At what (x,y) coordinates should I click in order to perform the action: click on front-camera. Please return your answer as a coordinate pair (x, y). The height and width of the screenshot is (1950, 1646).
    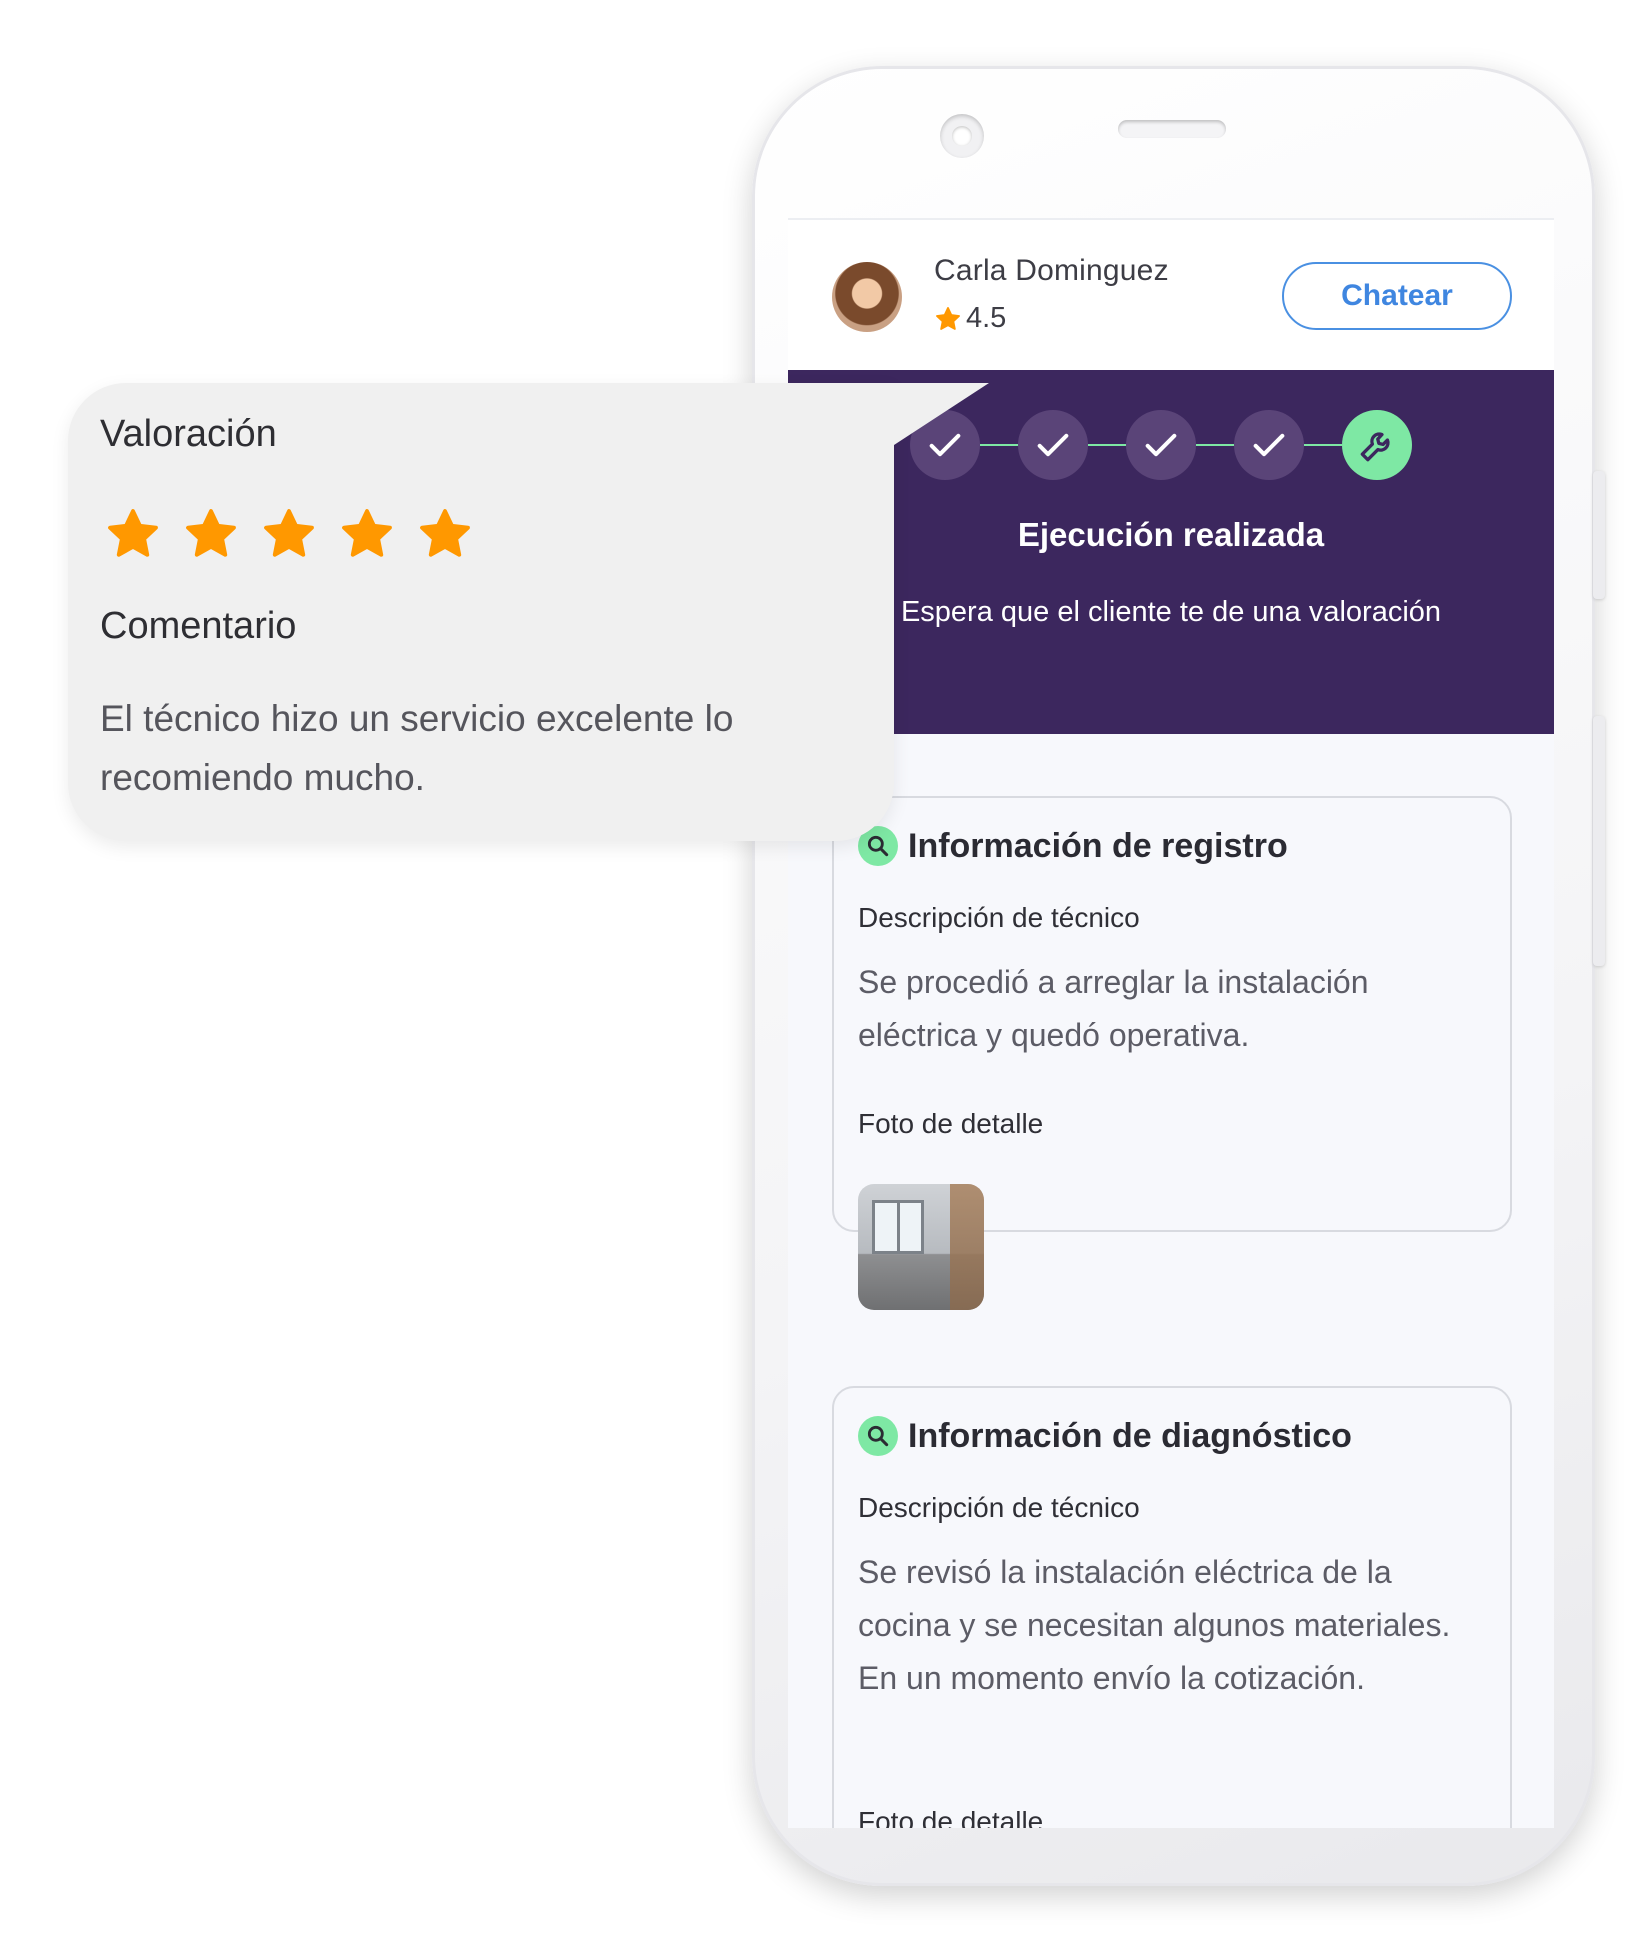
    Looking at the image, I should click on (962, 136).